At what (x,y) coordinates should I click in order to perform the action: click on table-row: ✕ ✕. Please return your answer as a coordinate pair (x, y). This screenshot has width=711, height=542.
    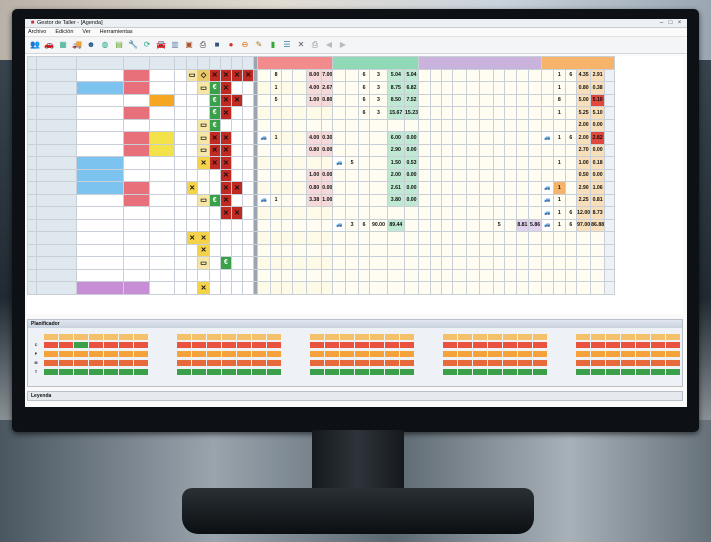
    Looking at the image, I should click on (355, 238).